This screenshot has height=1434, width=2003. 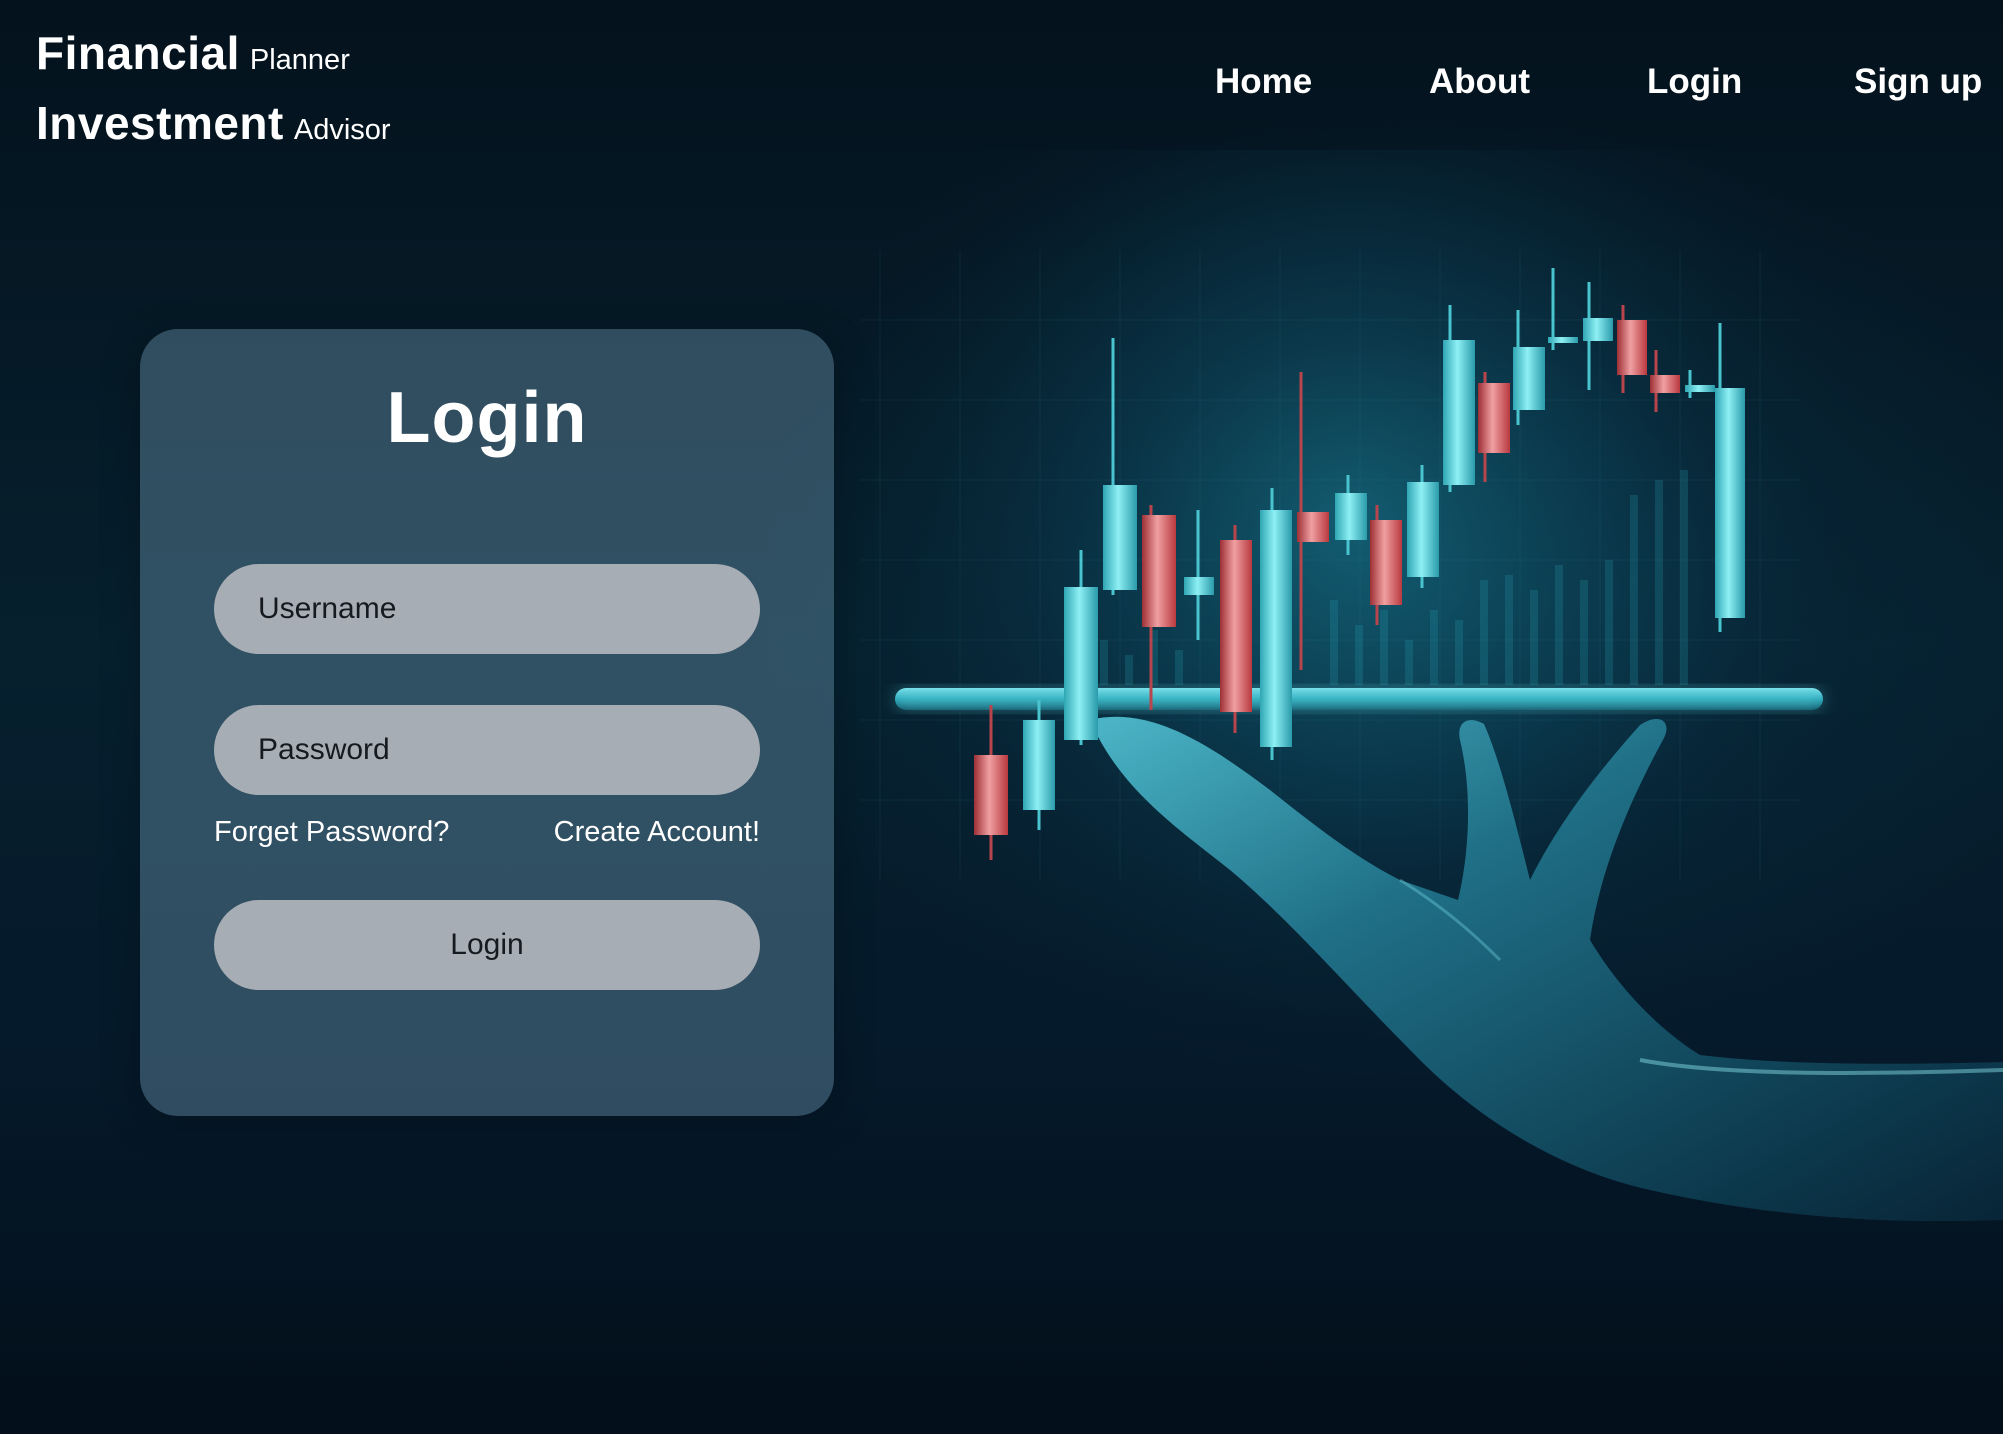 I want to click on login-title: Login, so click(x=487, y=418).